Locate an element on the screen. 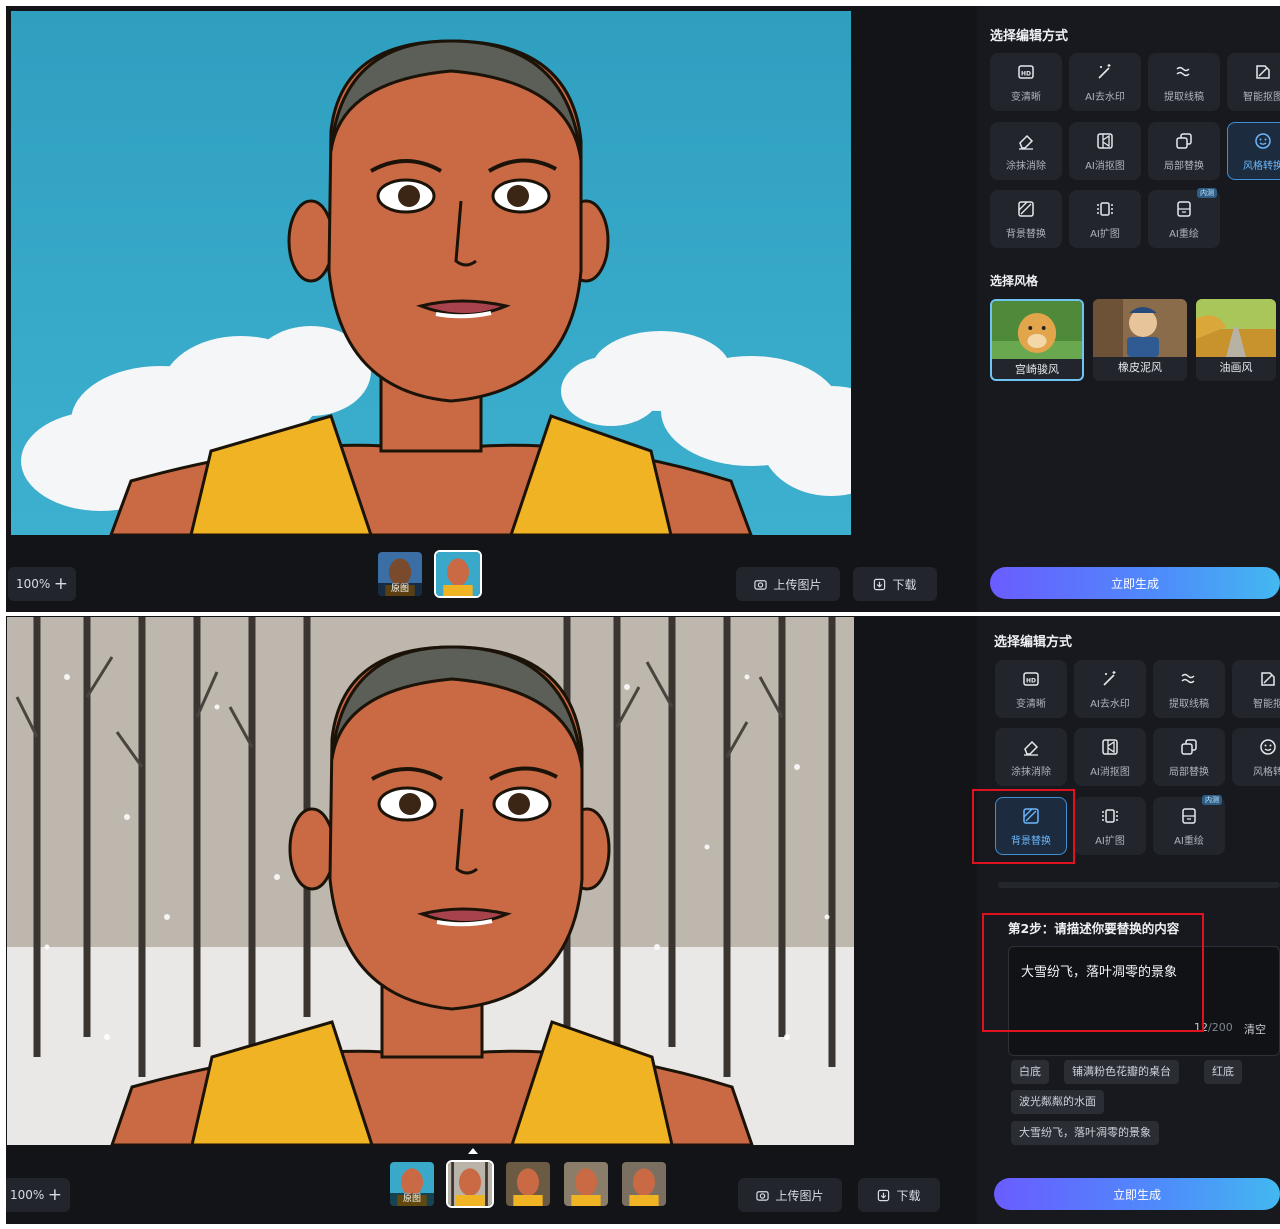 Image resolution: width=1280 pixels, height=1229 pixels. golden-retriever-preview is located at coordinates (1037, 330).